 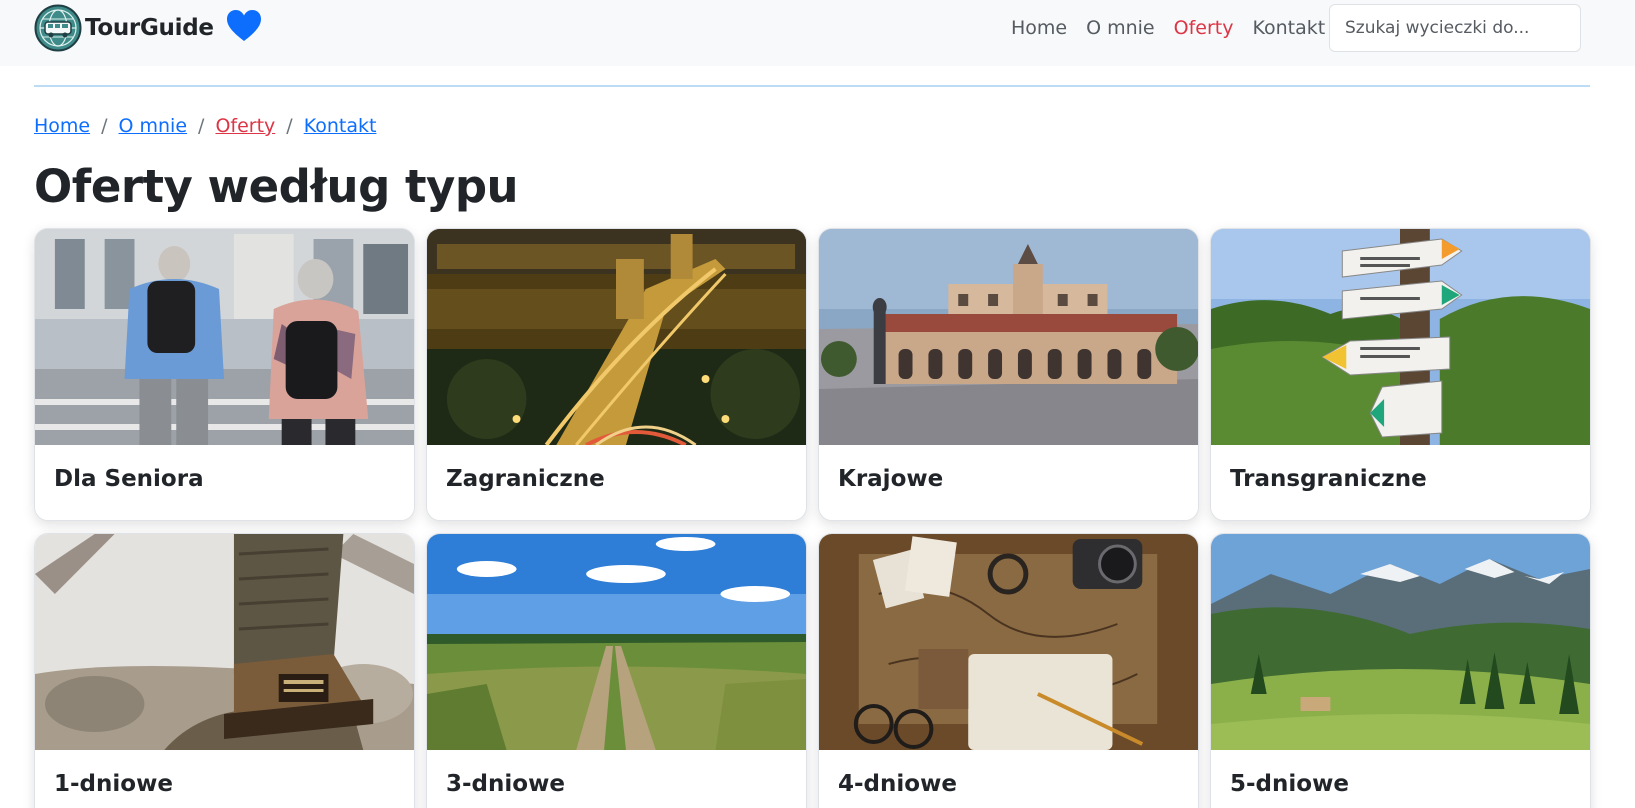 What do you see at coordinates (224, 337) in the screenshot?
I see `senior-couple-walking-photo` at bounding box center [224, 337].